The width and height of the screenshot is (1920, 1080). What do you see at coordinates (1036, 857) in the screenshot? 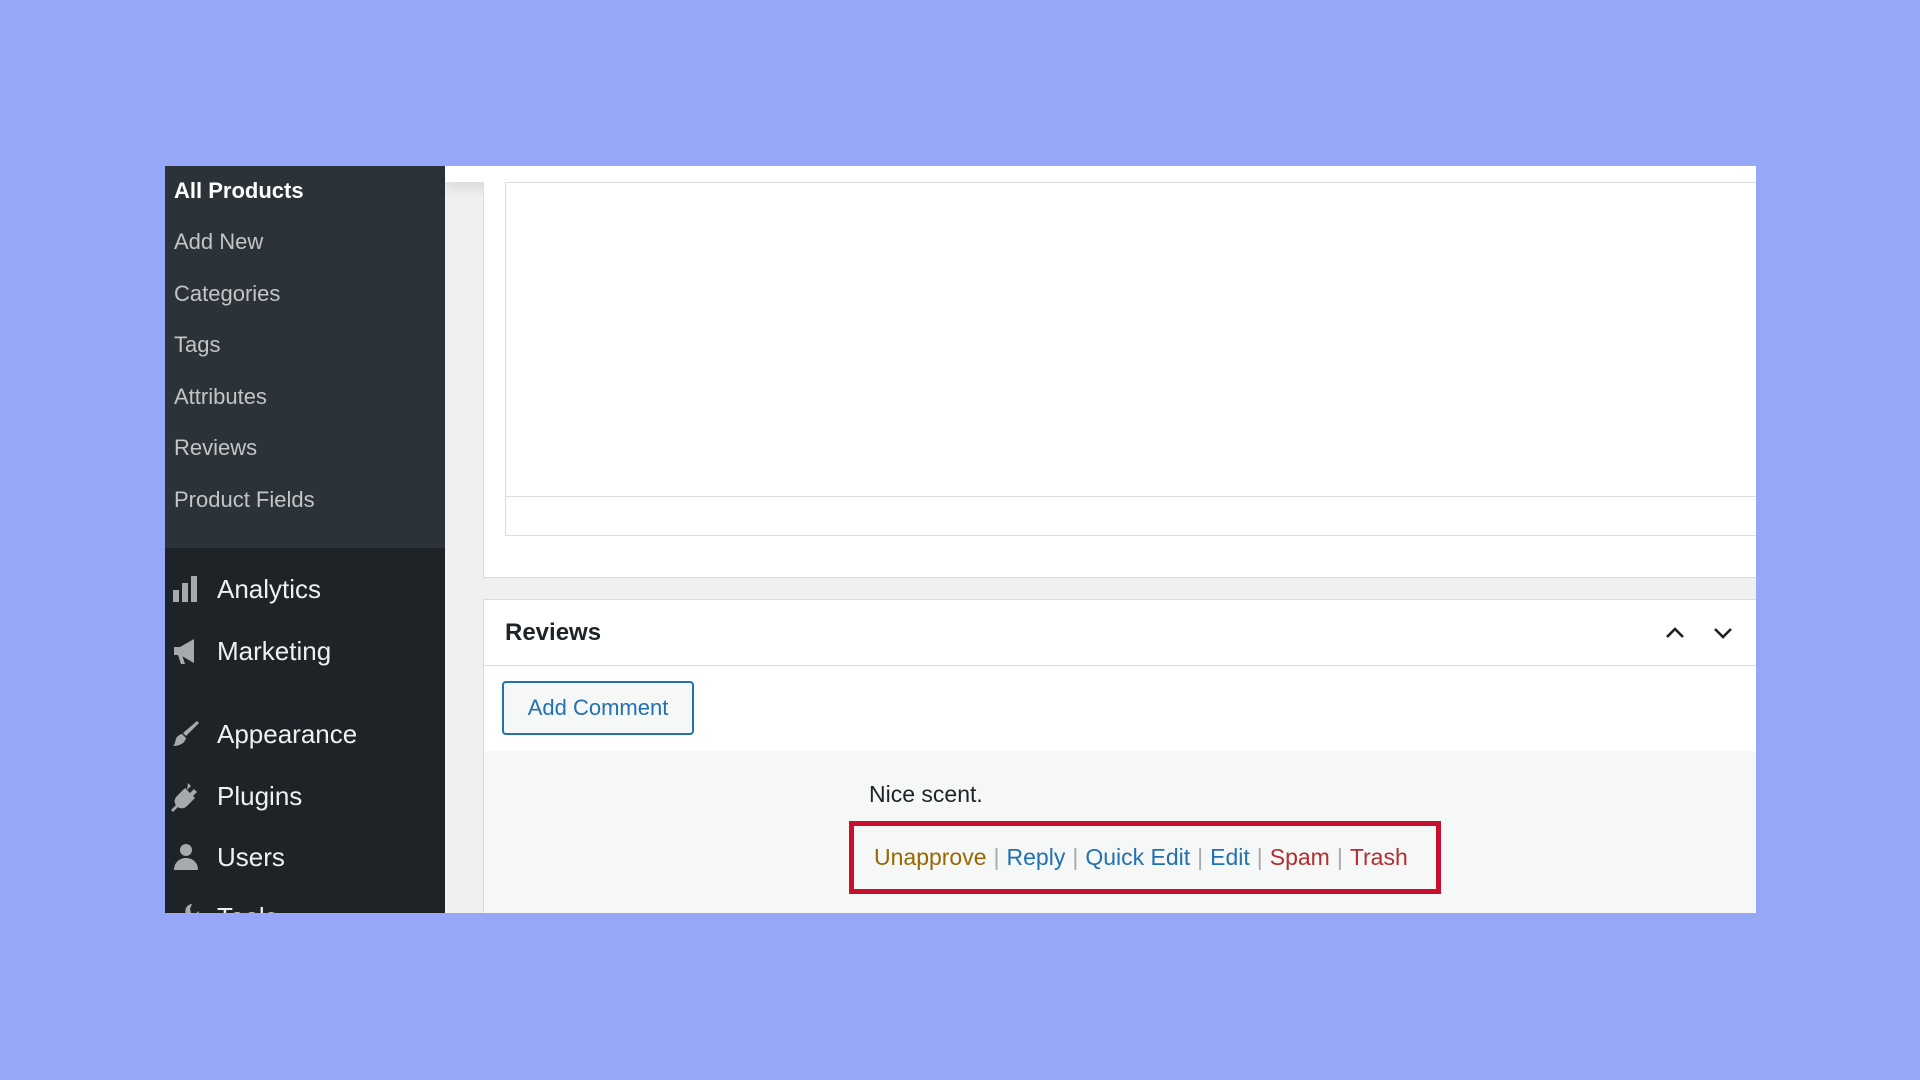
I see `reply-link: Reply` at bounding box center [1036, 857].